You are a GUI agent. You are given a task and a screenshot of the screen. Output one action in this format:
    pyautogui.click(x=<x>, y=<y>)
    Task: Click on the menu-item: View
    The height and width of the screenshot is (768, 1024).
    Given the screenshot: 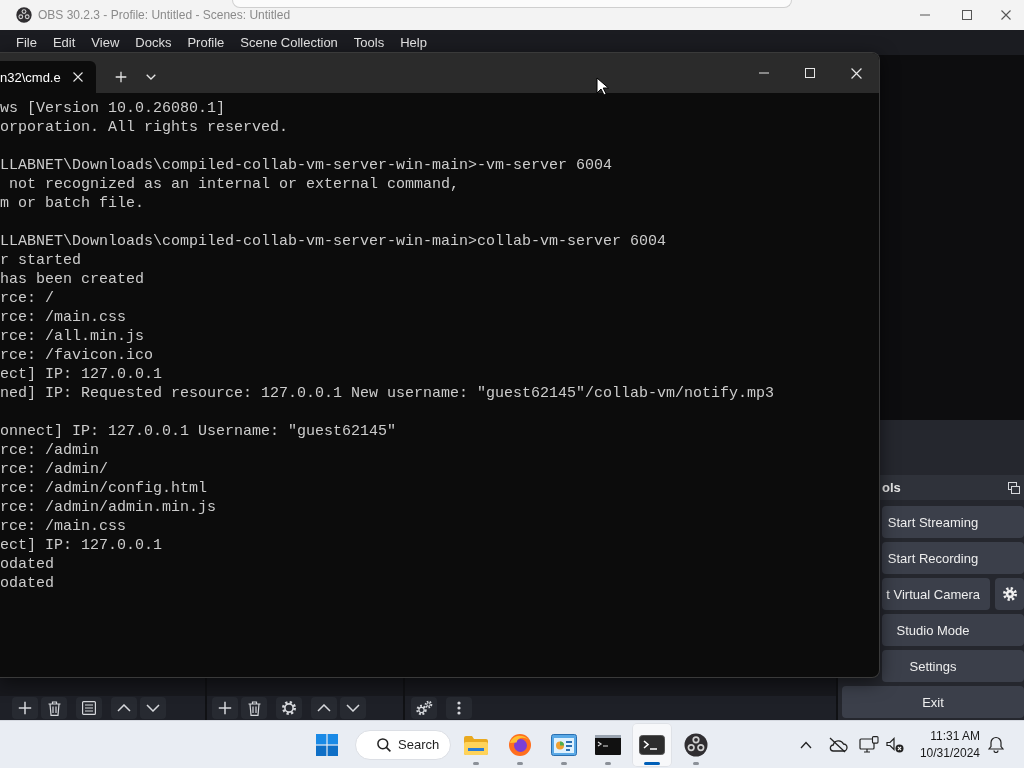 What is the action you would take?
    pyautogui.click(x=105, y=42)
    